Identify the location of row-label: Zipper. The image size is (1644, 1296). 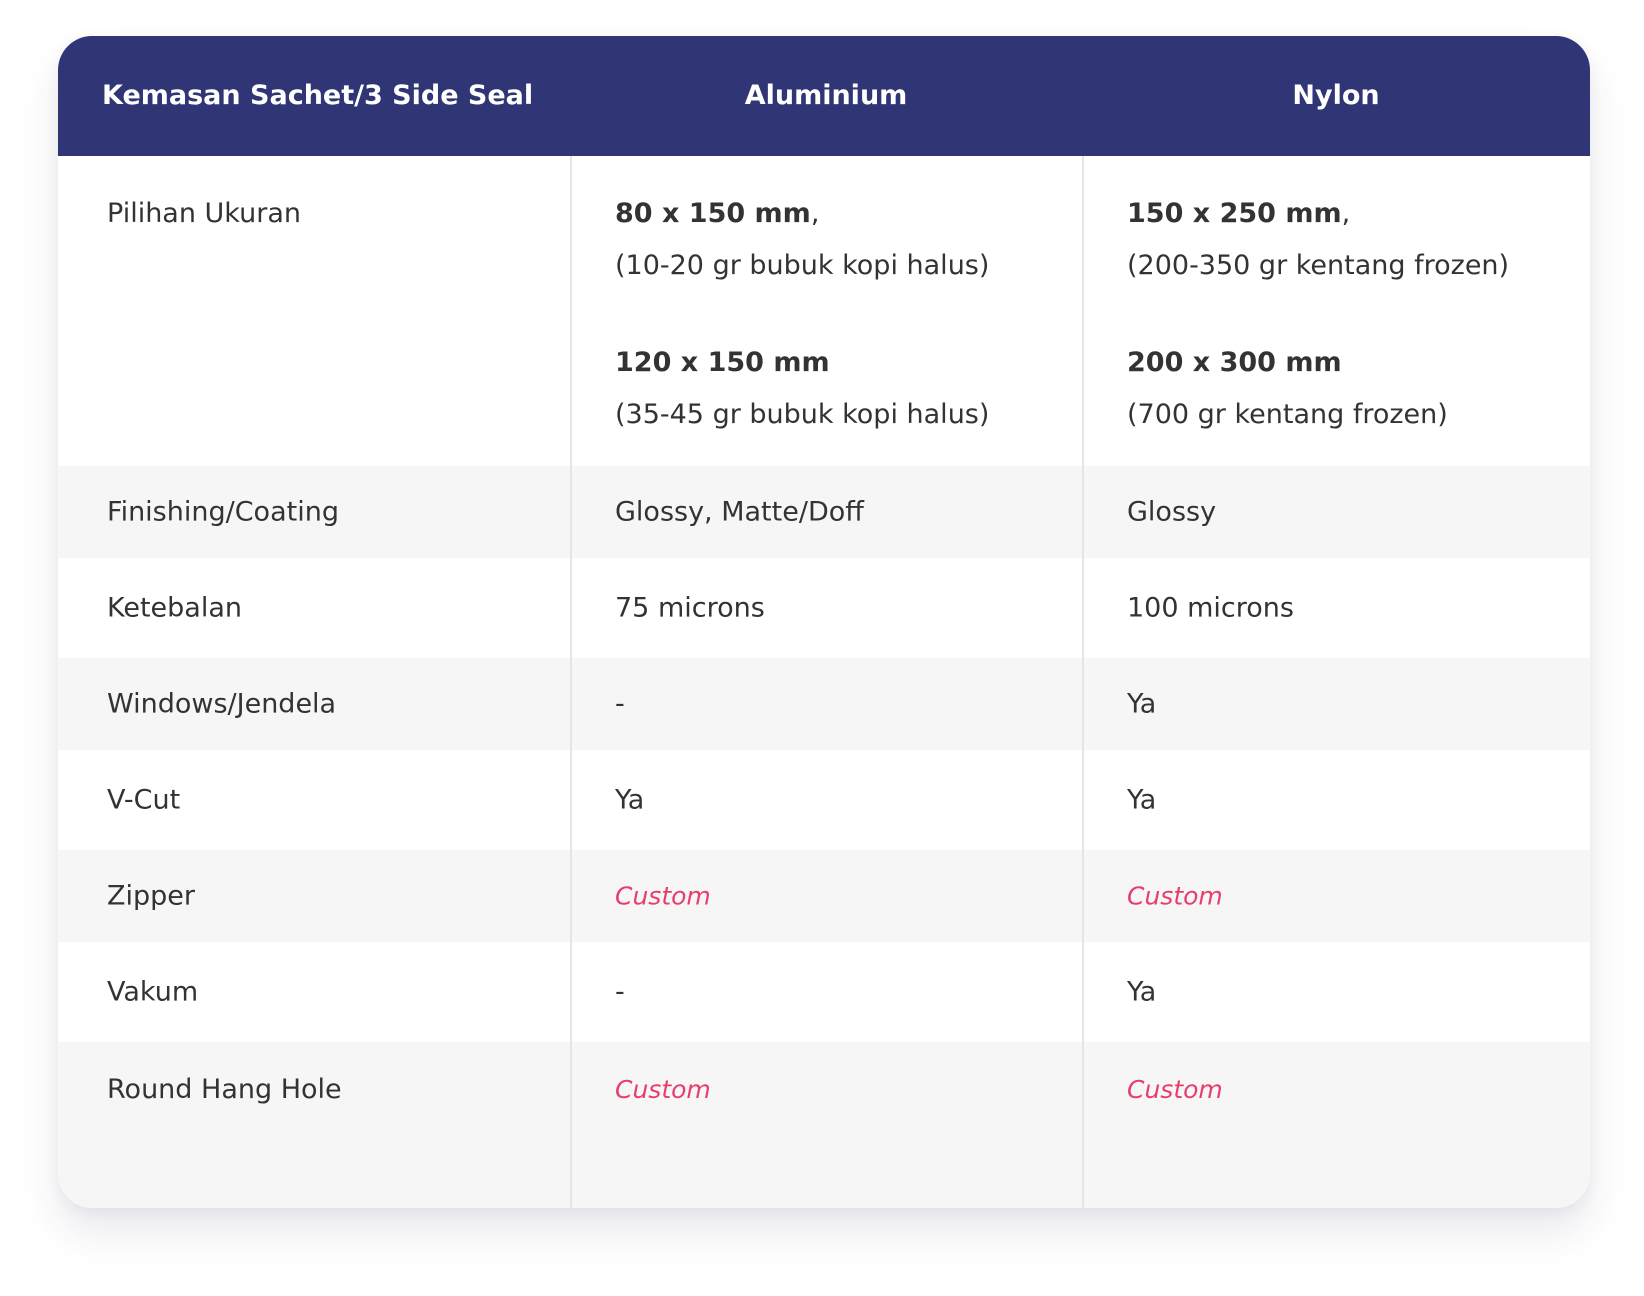
(151, 896).